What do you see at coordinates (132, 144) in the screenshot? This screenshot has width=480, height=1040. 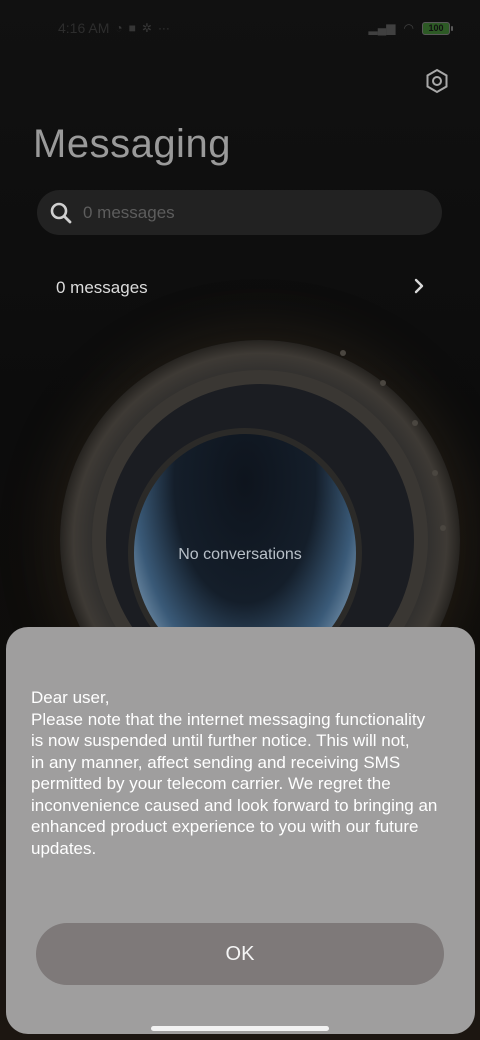 I see `page-title: Messaging` at bounding box center [132, 144].